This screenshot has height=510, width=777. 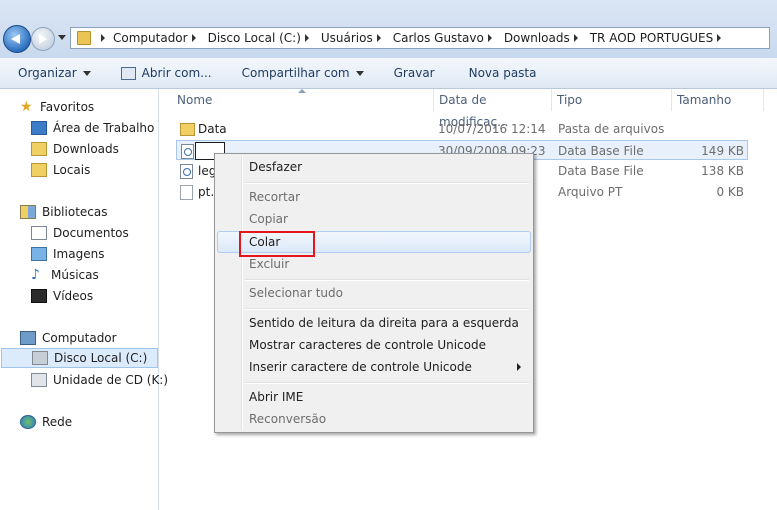 I want to click on computer-icon, so click(x=28, y=338).